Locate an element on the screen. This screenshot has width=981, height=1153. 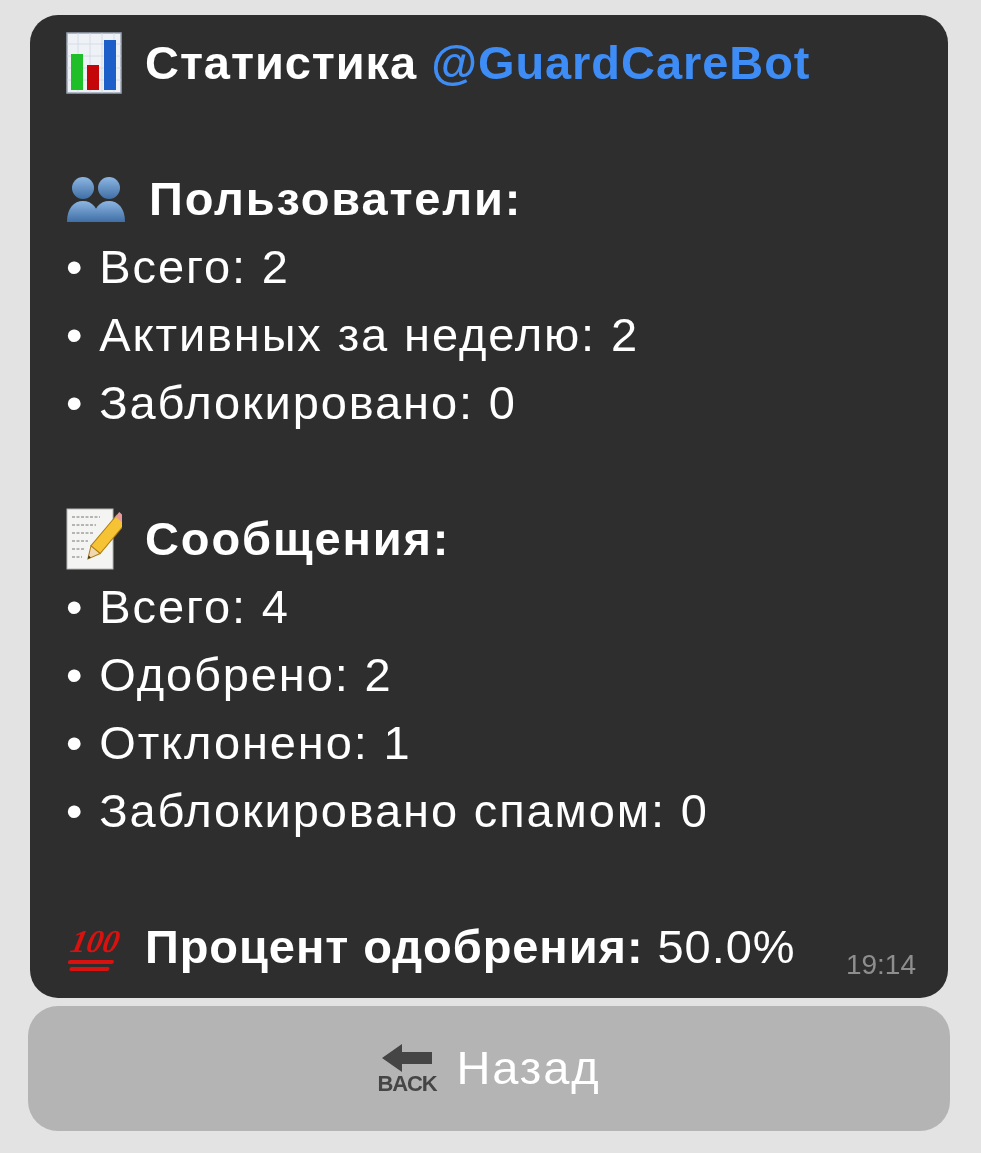
message-title: Статистика @GuardCareBot is located at coordinates (478, 63).